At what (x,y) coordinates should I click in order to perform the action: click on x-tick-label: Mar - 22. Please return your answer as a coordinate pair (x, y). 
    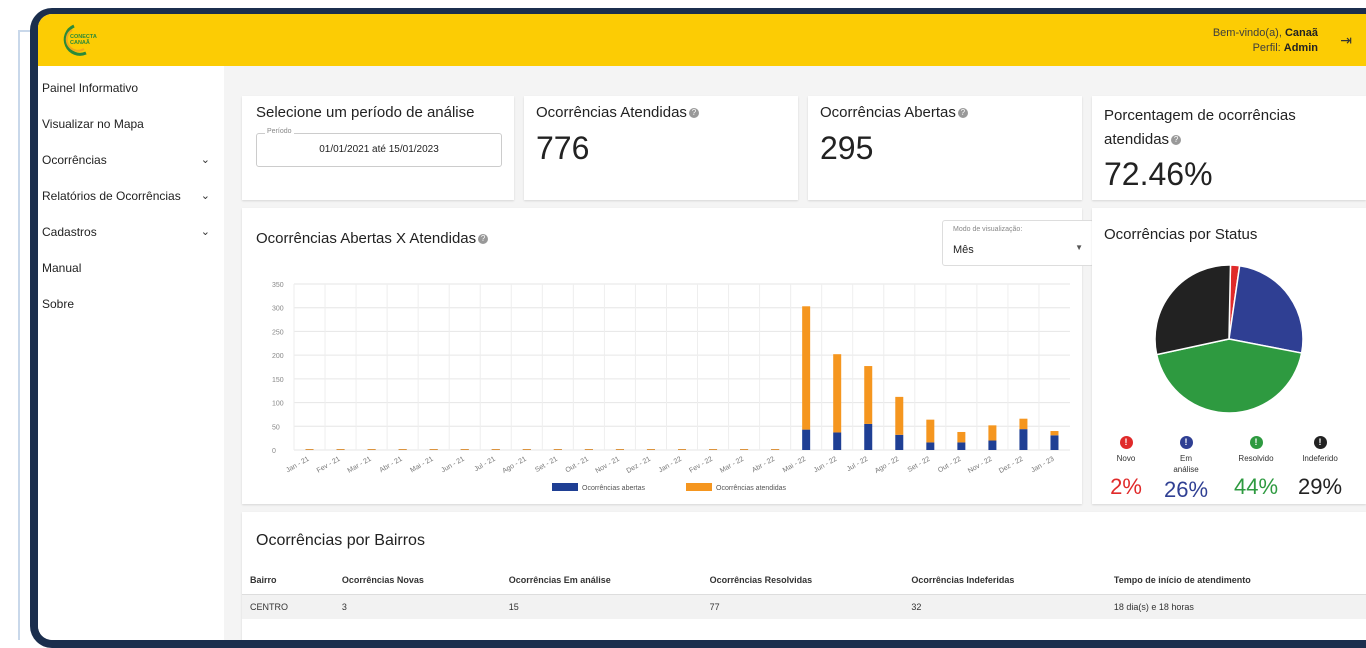
    Looking at the image, I should click on (732, 465).